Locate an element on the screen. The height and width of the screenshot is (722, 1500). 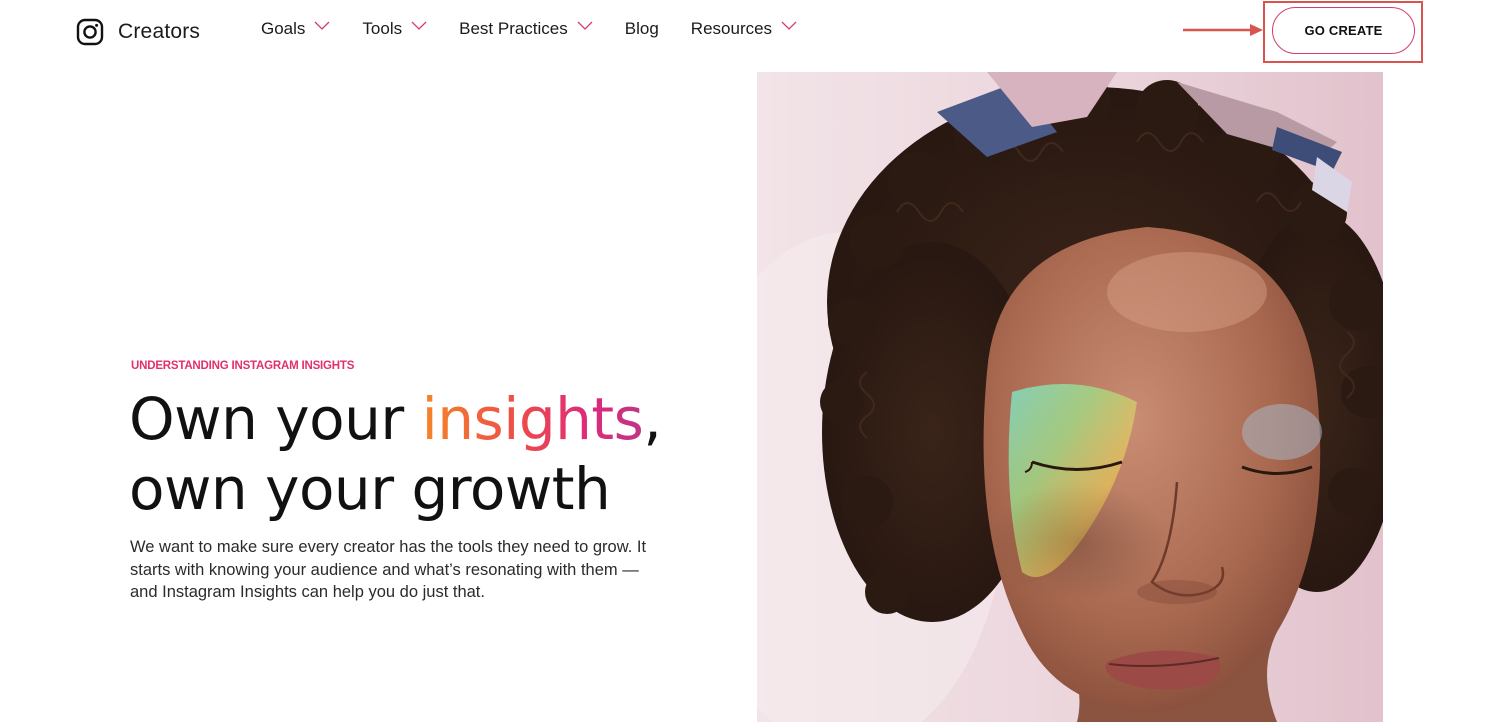
nav-item-goals: Goals is located at coordinates (295, 29).